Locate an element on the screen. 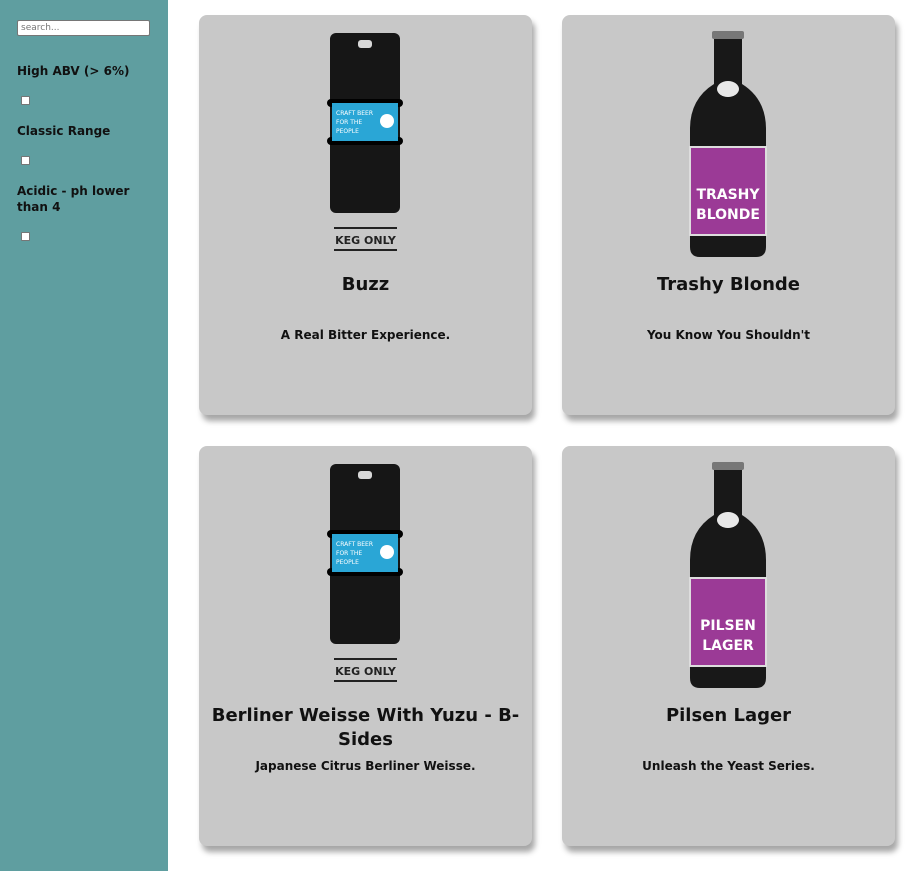 The width and height of the screenshot is (923, 871). bottle-label-line: TRASHY is located at coordinates (728, 195).